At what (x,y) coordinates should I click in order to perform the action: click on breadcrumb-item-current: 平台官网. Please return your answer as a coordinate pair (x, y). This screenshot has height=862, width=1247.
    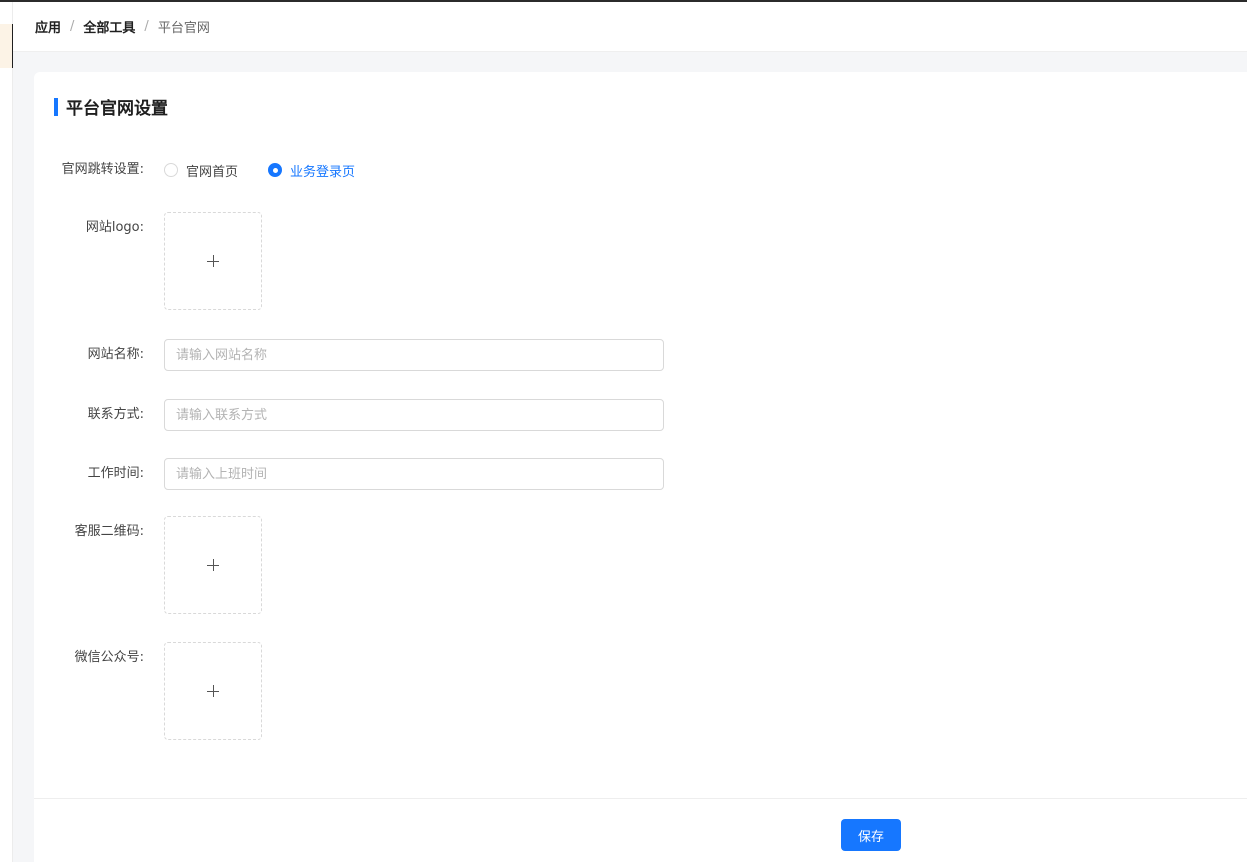
    Looking at the image, I should click on (183, 28).